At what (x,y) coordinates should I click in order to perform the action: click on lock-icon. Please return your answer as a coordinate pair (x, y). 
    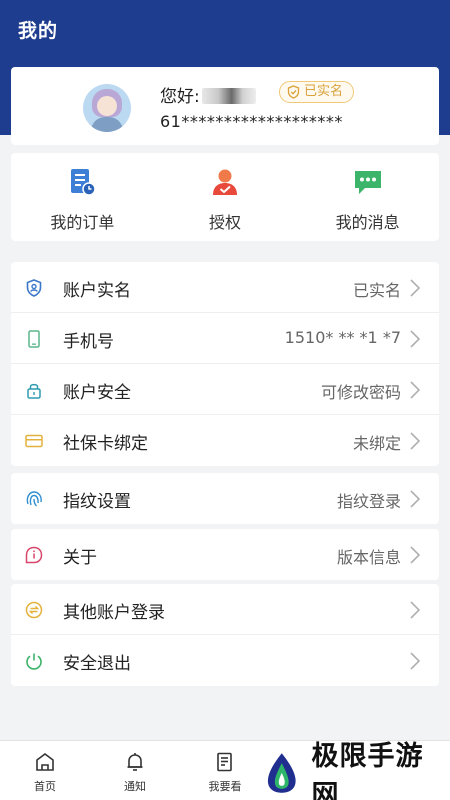
    Looking at the image, I should click on (34, 390).